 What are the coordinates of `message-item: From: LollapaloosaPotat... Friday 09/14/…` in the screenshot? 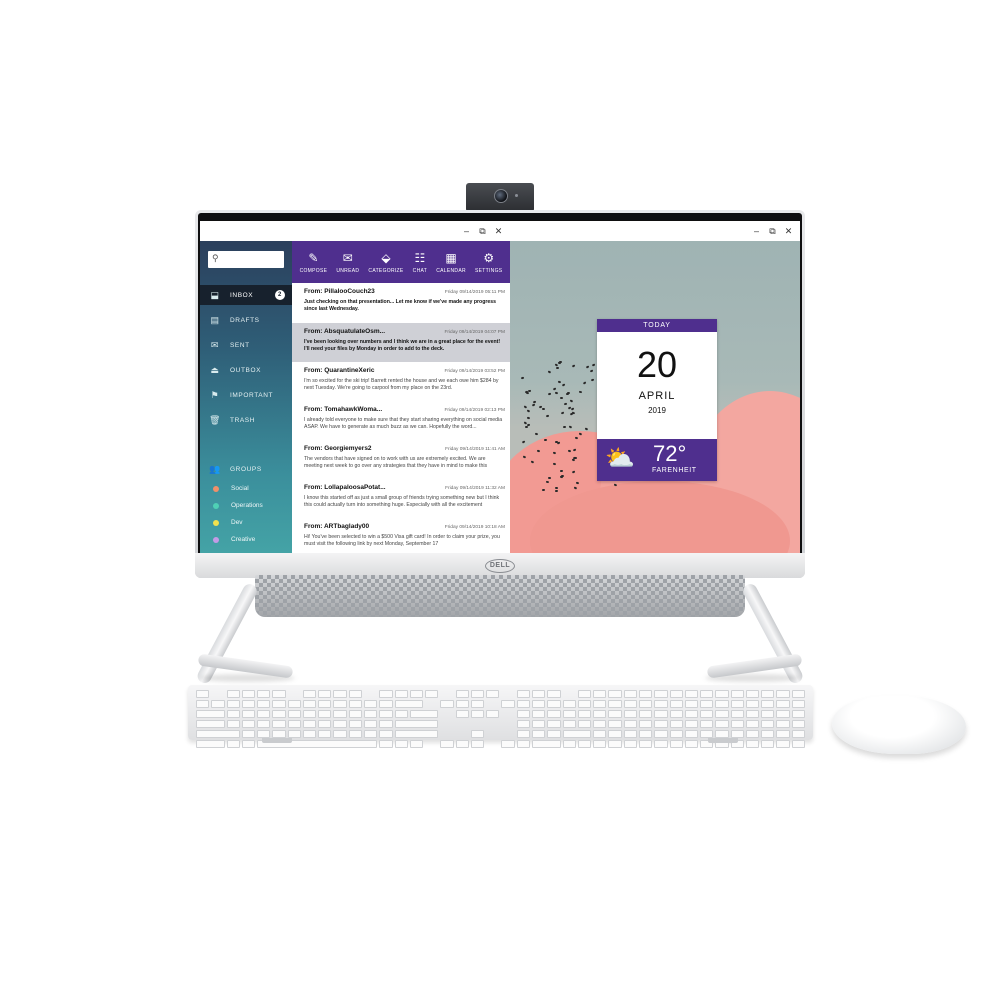 It's located at (401, 498).